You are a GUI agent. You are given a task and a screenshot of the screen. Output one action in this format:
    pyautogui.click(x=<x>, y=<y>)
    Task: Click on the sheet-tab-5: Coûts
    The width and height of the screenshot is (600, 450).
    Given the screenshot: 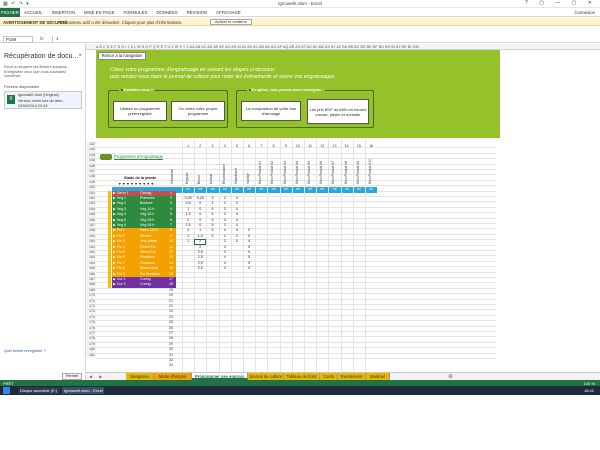 What is the action you would take?
    pyautogui.click(x=329, y=376)
    